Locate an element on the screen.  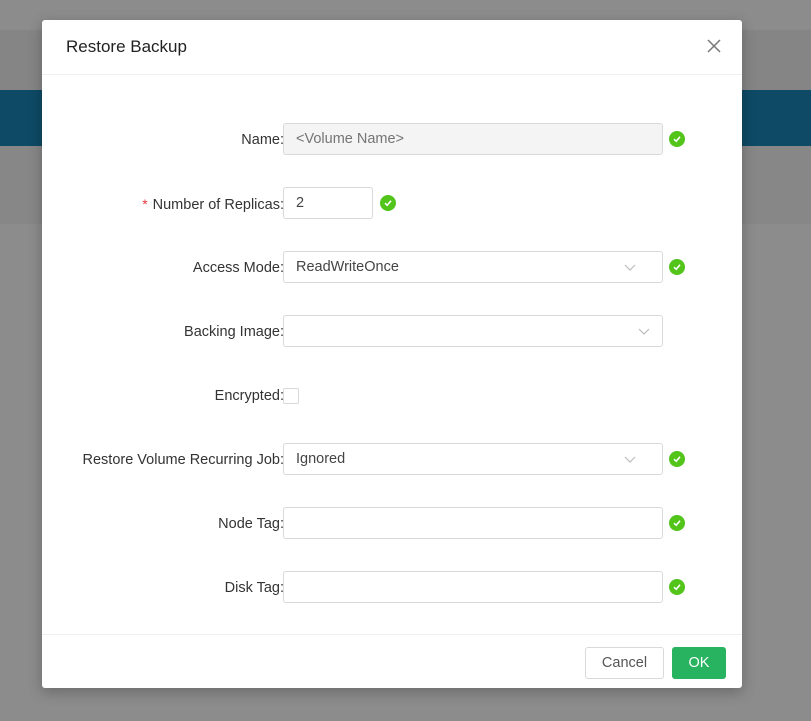
access-mode-select: ReadWriteOnce is located at coordinates (473, 267).